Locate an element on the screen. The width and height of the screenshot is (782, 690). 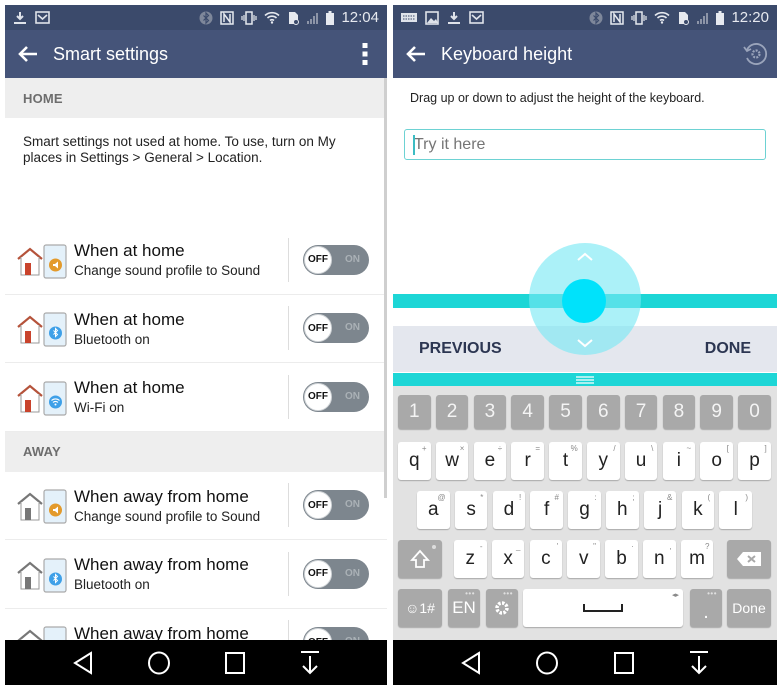
reset-button is located at coordinates (755, 54).